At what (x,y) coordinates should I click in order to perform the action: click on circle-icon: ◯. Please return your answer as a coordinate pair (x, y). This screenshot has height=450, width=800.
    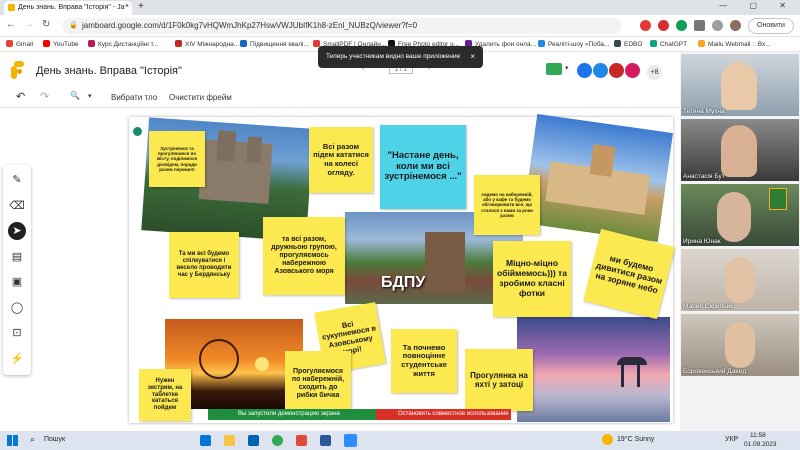
    Looking at the image, I should click on (17, 308).